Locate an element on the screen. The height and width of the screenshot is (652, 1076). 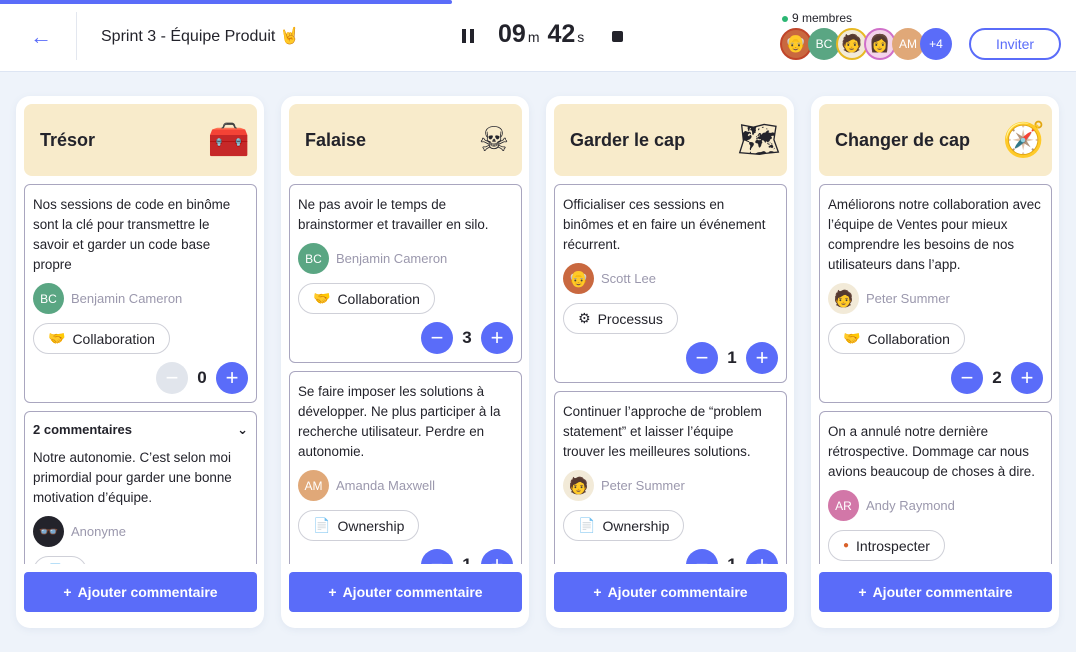
member-avatar: +4 is located at coordinates (936, 44).